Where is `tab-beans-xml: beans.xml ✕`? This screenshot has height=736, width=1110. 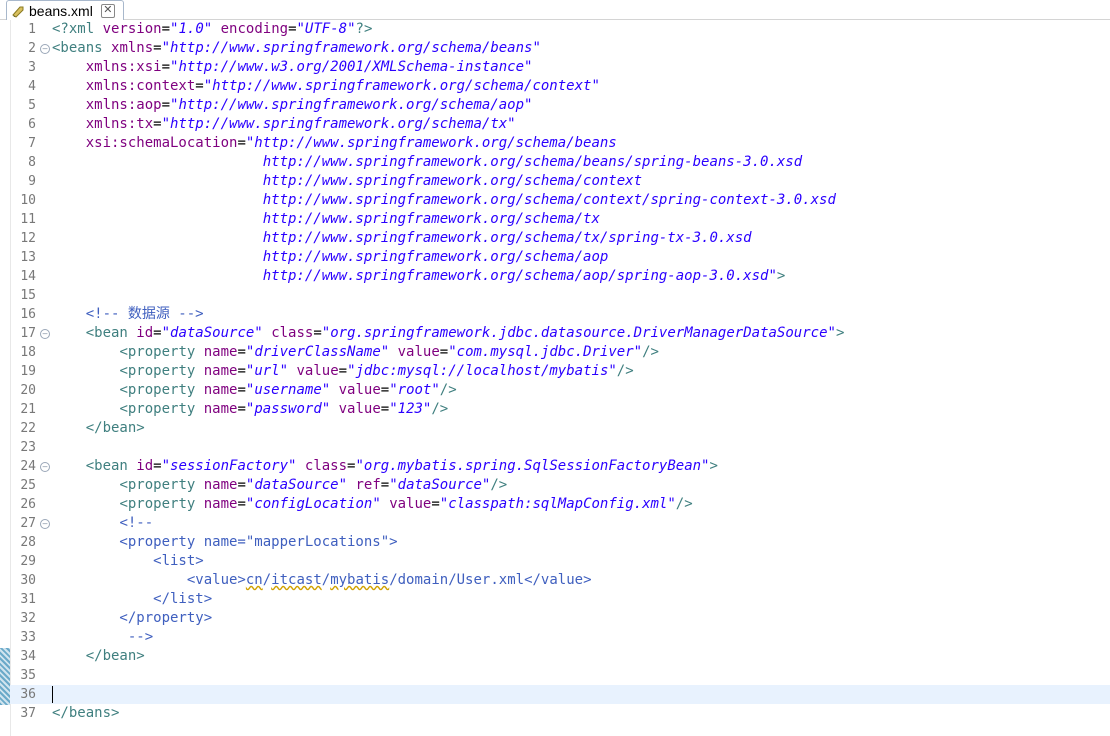
tab-beans-xml: beans.xml ✕ is located at coordinates (65, 10).